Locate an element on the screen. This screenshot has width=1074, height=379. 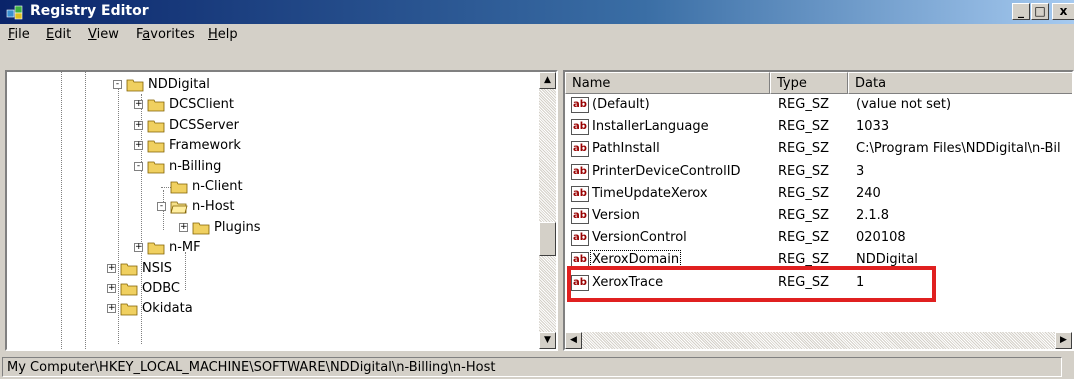
list-horizontal-scrollbar: ◀ ▶ is located at coordinates (818, 340).